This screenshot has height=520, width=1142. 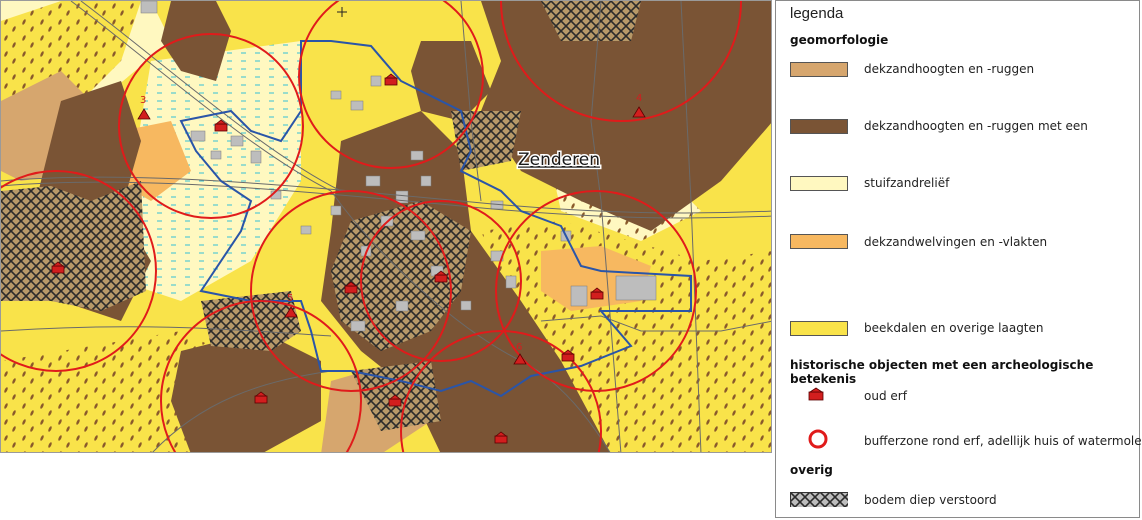 What do you see at coordinates (73, 246) in the screenshot?
I see `area-verstoord-west` at bounding box center [73, 246].